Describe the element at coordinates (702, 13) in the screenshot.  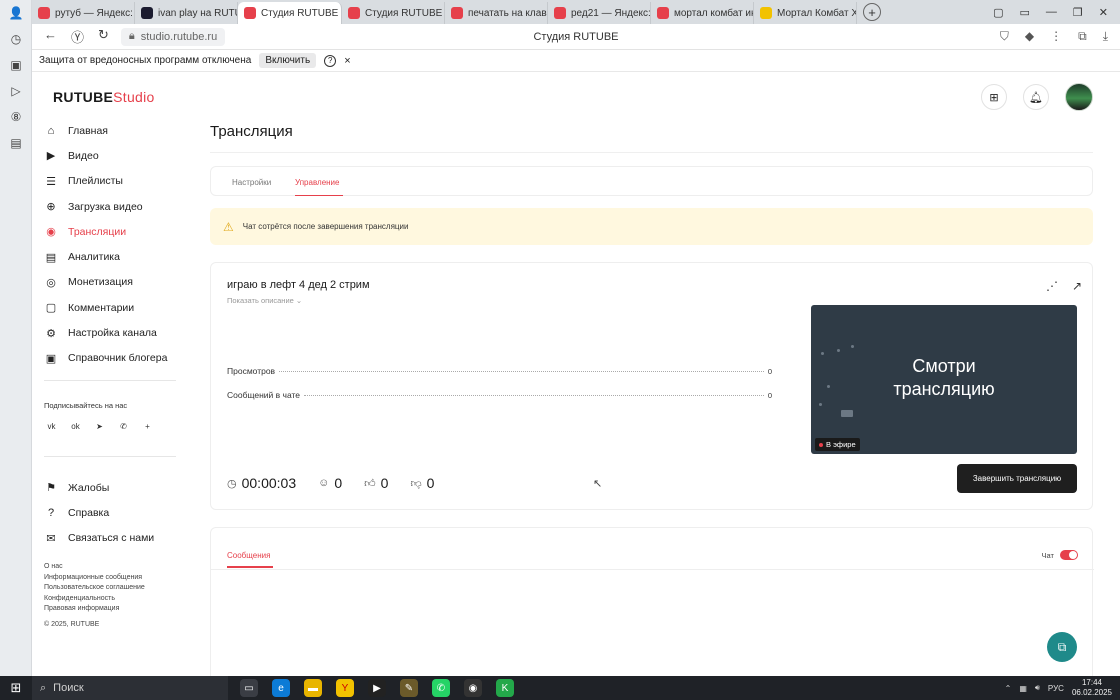
I see `browser-tab: мортал комбат ик` at that location.